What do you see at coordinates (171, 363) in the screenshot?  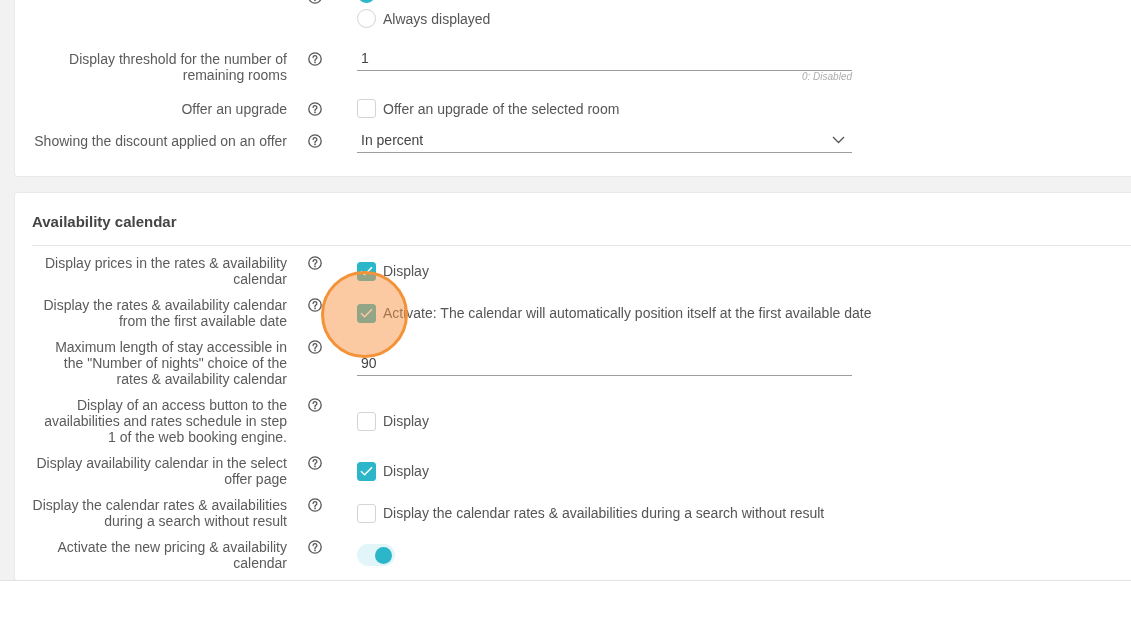 I see `setting-label: Maximum length of stay accessible in the "Number of nights" choice of the rates & availability calendar` at bounding box center [171, 363].